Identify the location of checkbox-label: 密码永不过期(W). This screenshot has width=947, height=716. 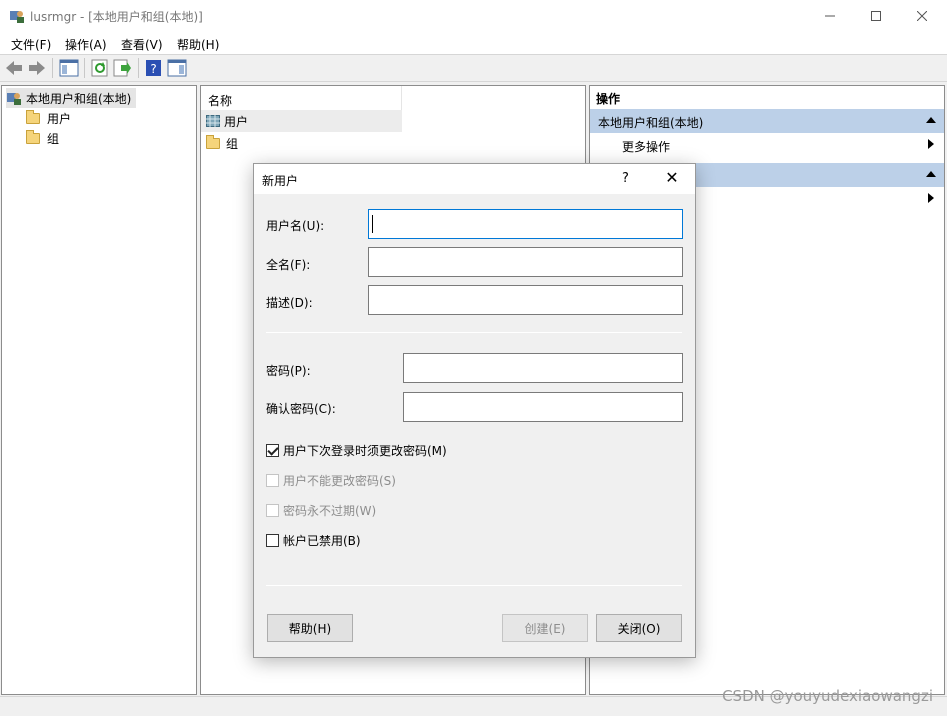
(330, 510).